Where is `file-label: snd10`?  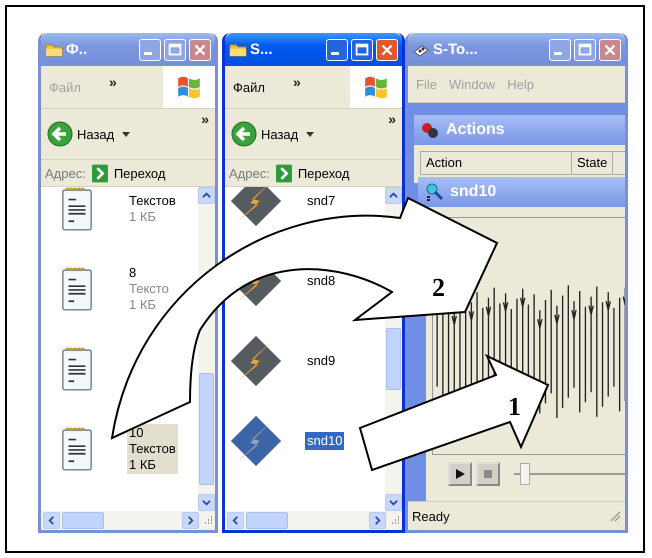
file-label: snd10 is located at coordinates (324, 441).